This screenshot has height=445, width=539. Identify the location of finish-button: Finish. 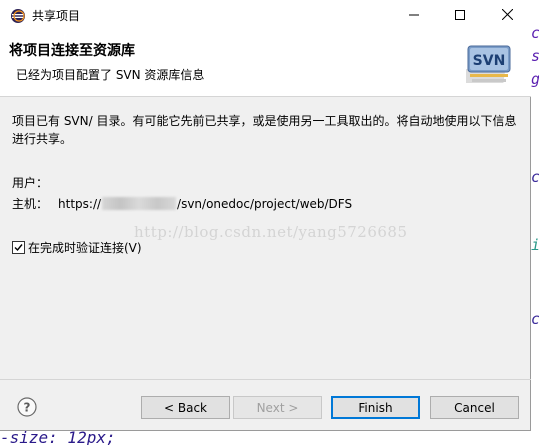
(375, 407).